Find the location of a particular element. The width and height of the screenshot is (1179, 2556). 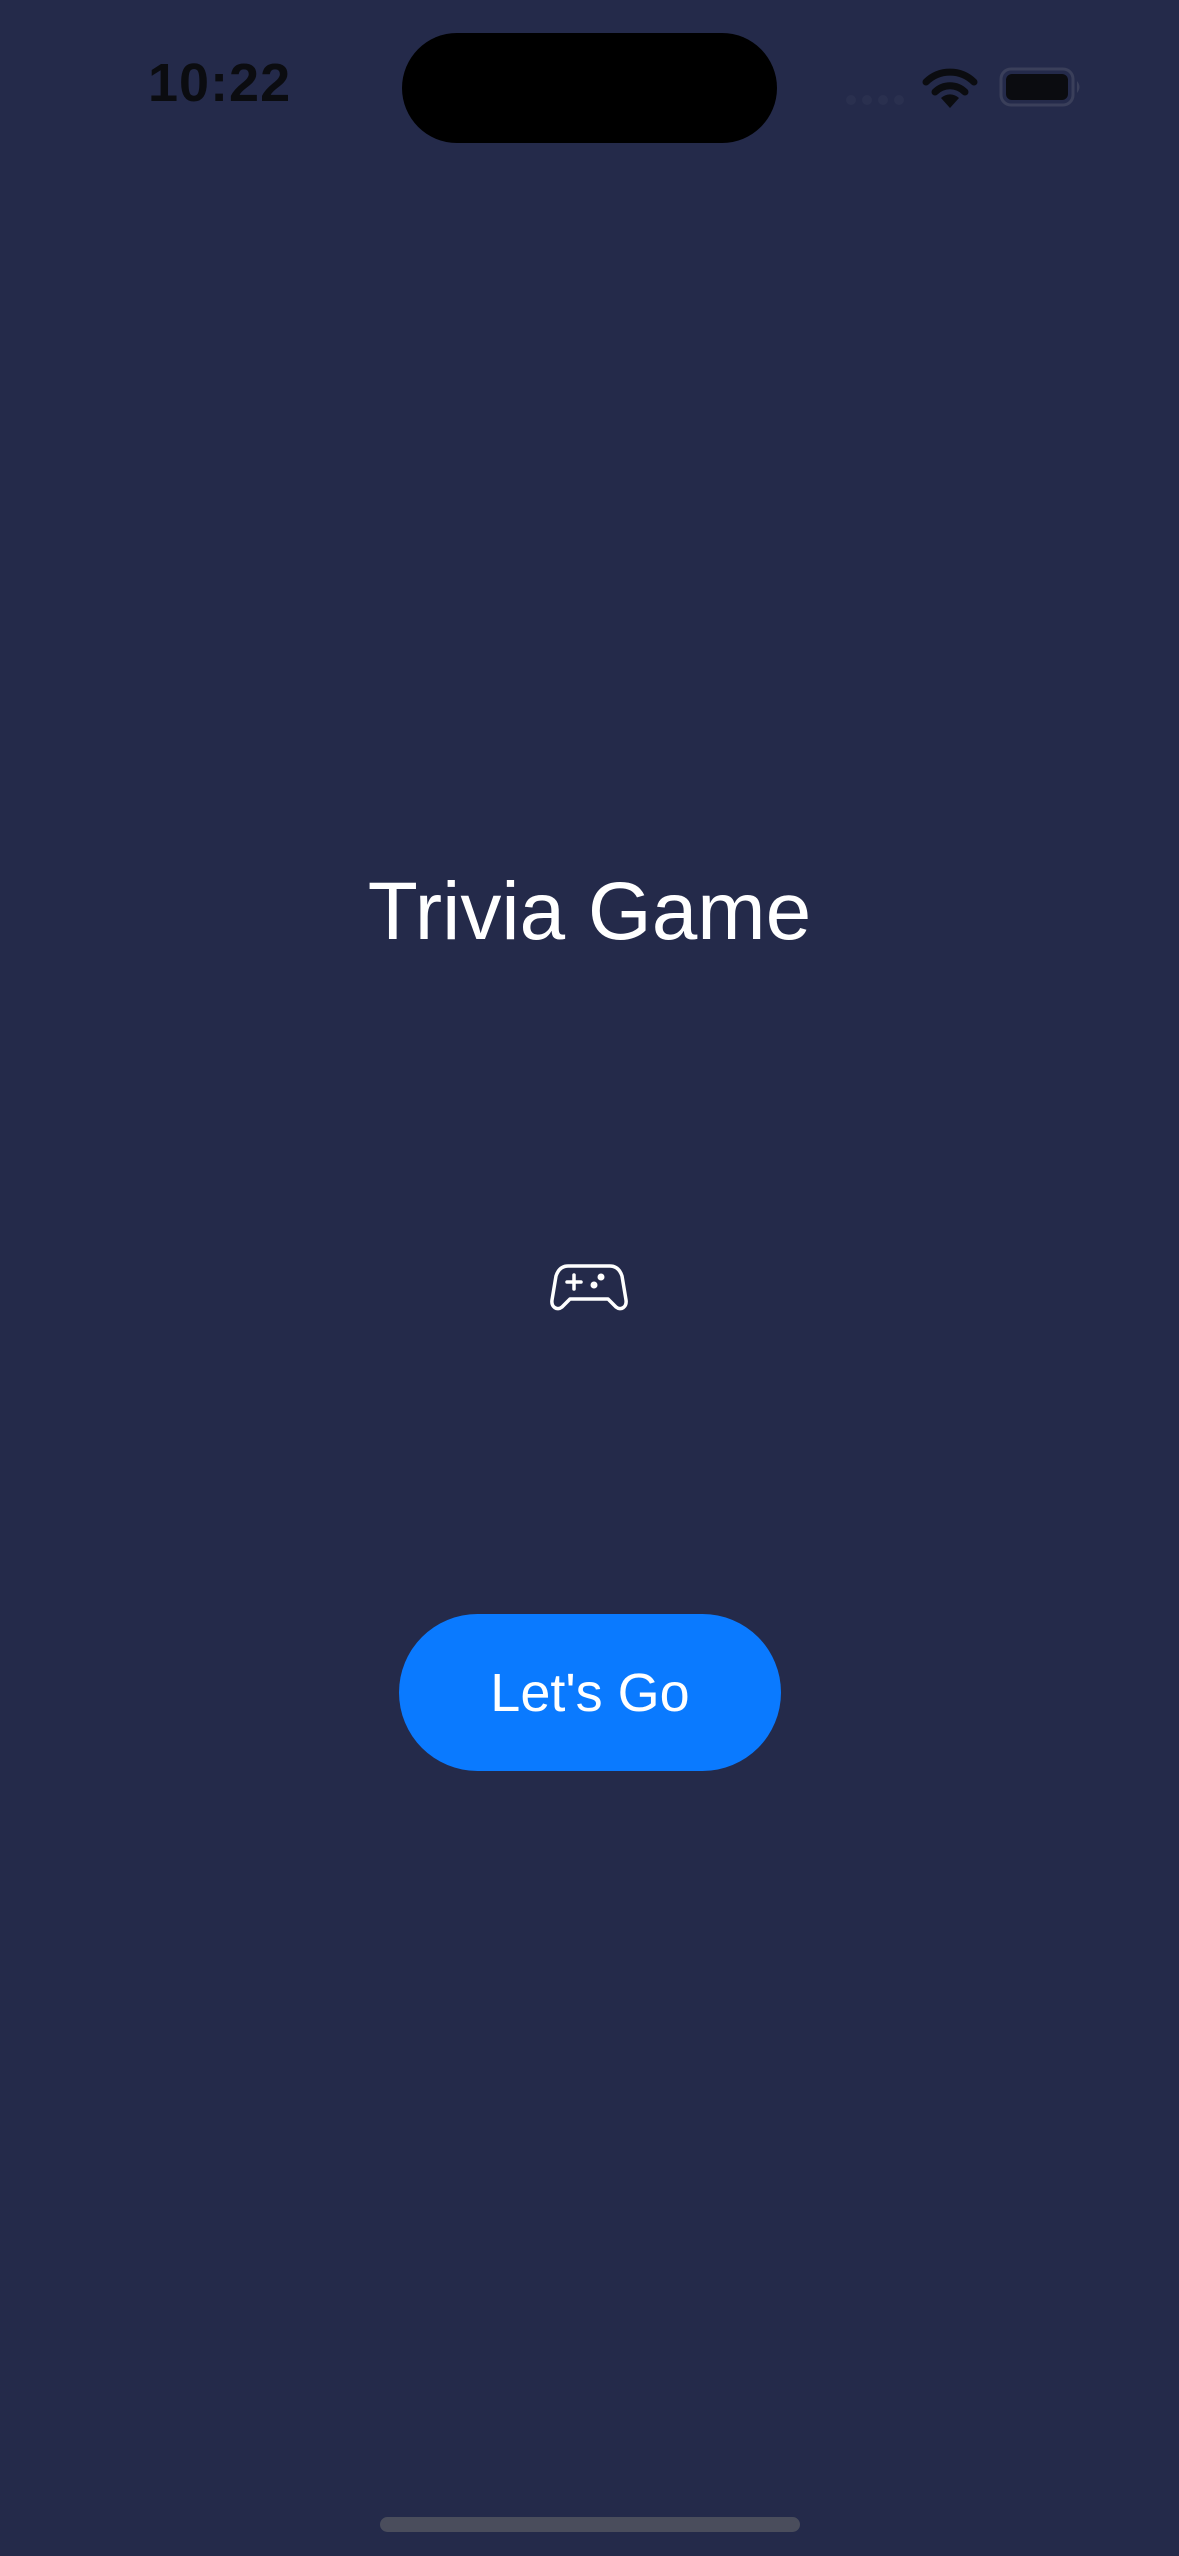

home-indicator is located at coordinates (590, 2524).